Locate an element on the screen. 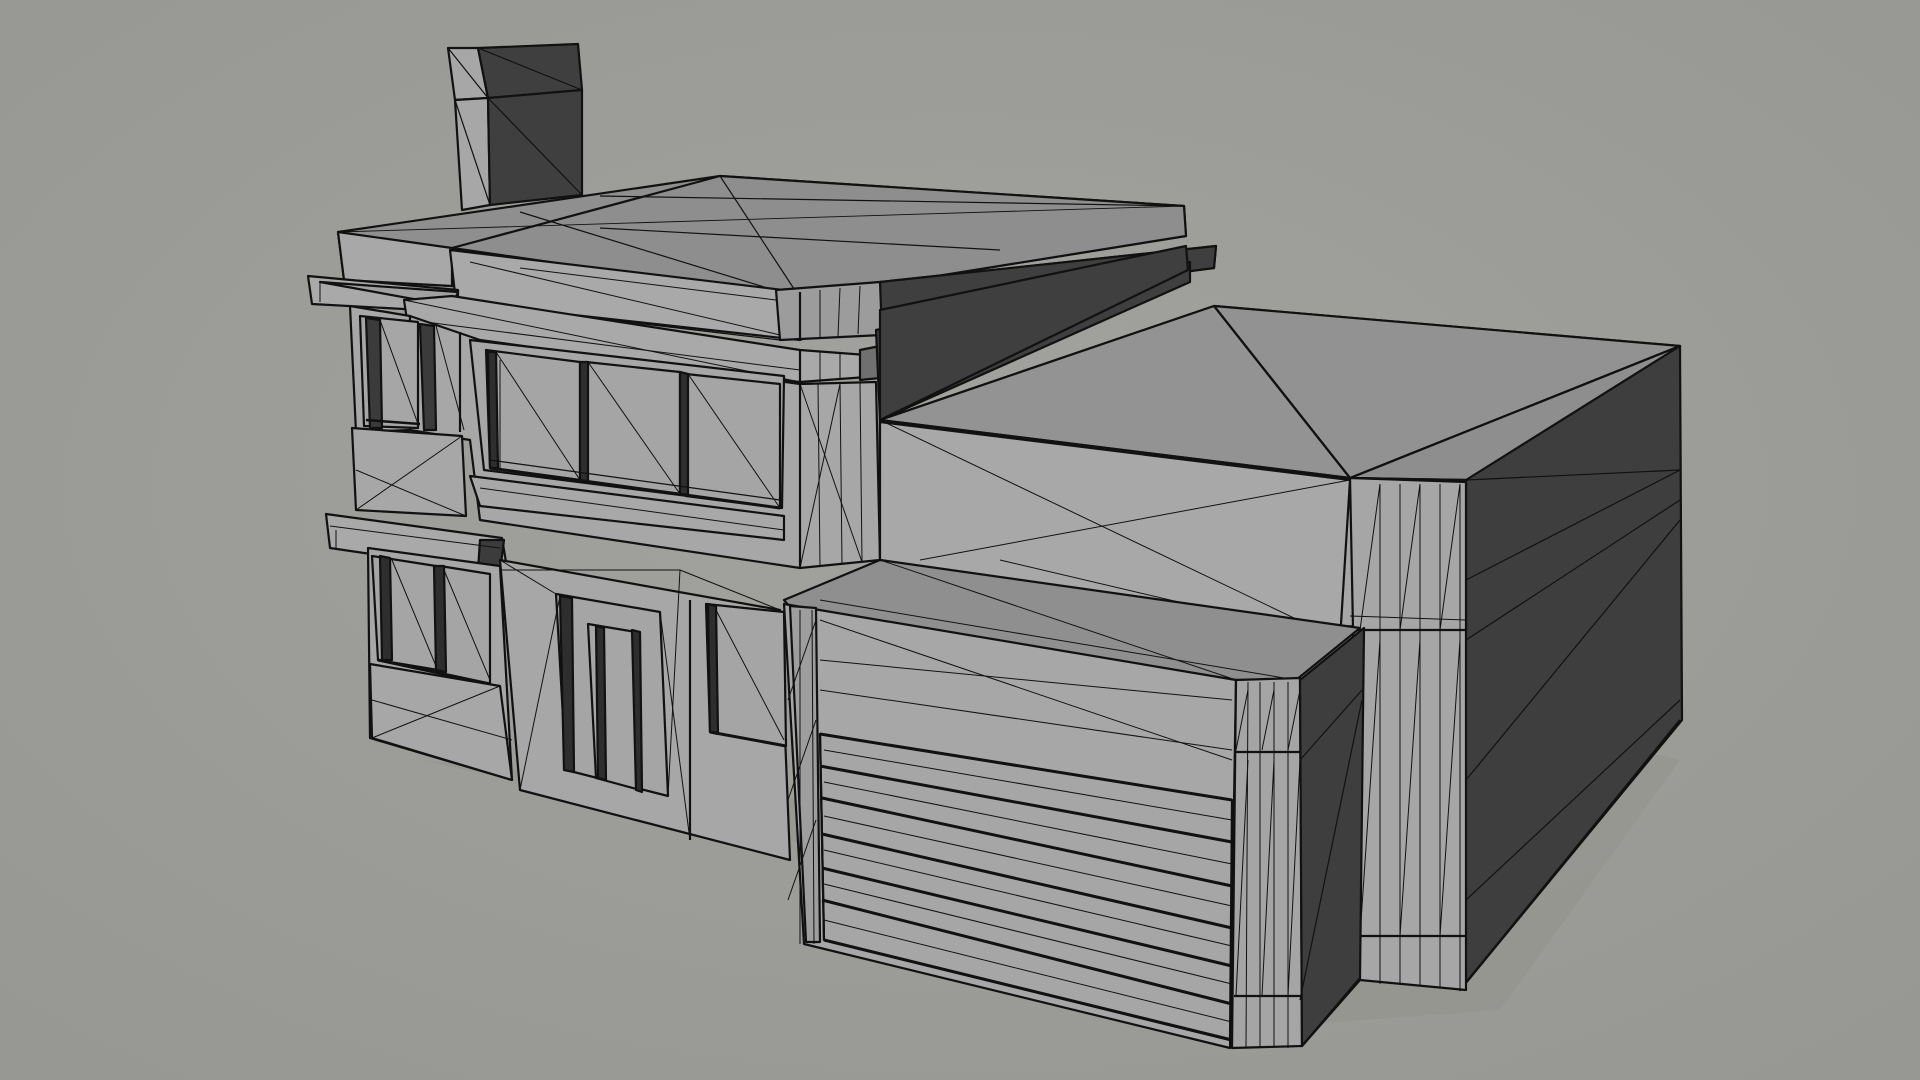 This screenshot has height=1080, width=1920. front-garage-corner-column is located at coordinates (1267, 863).